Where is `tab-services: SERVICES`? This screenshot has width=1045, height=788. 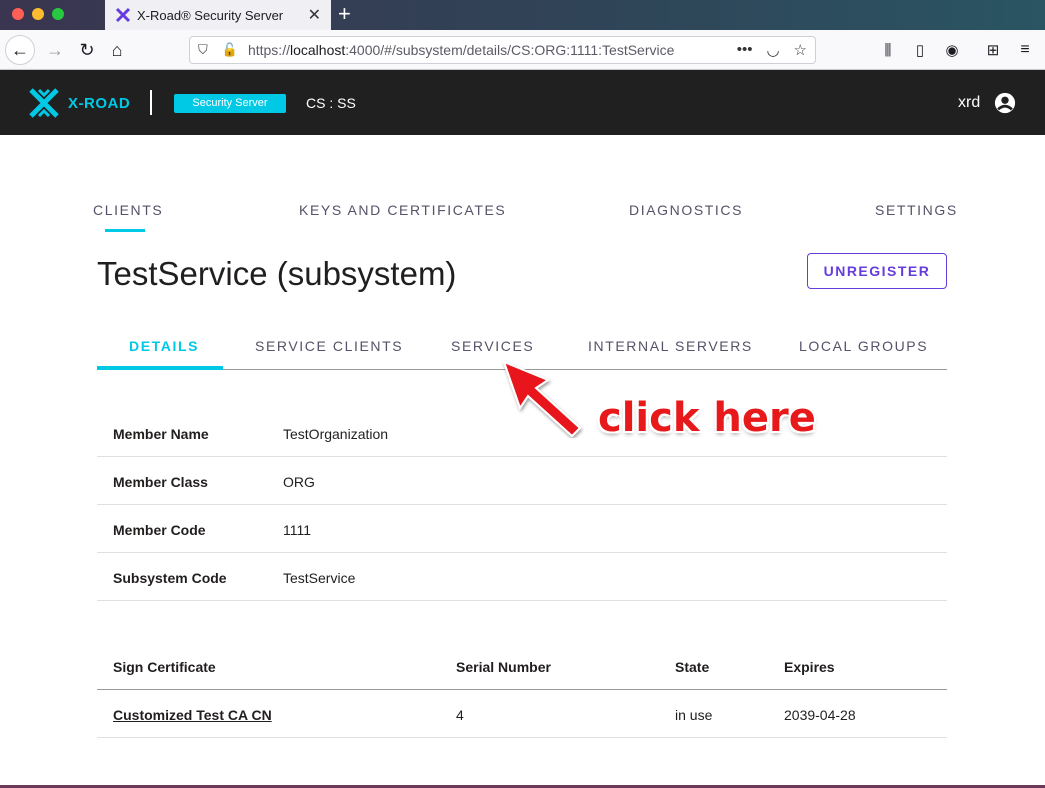
tab-services: SERVICES is located at coordinates (492, 346).